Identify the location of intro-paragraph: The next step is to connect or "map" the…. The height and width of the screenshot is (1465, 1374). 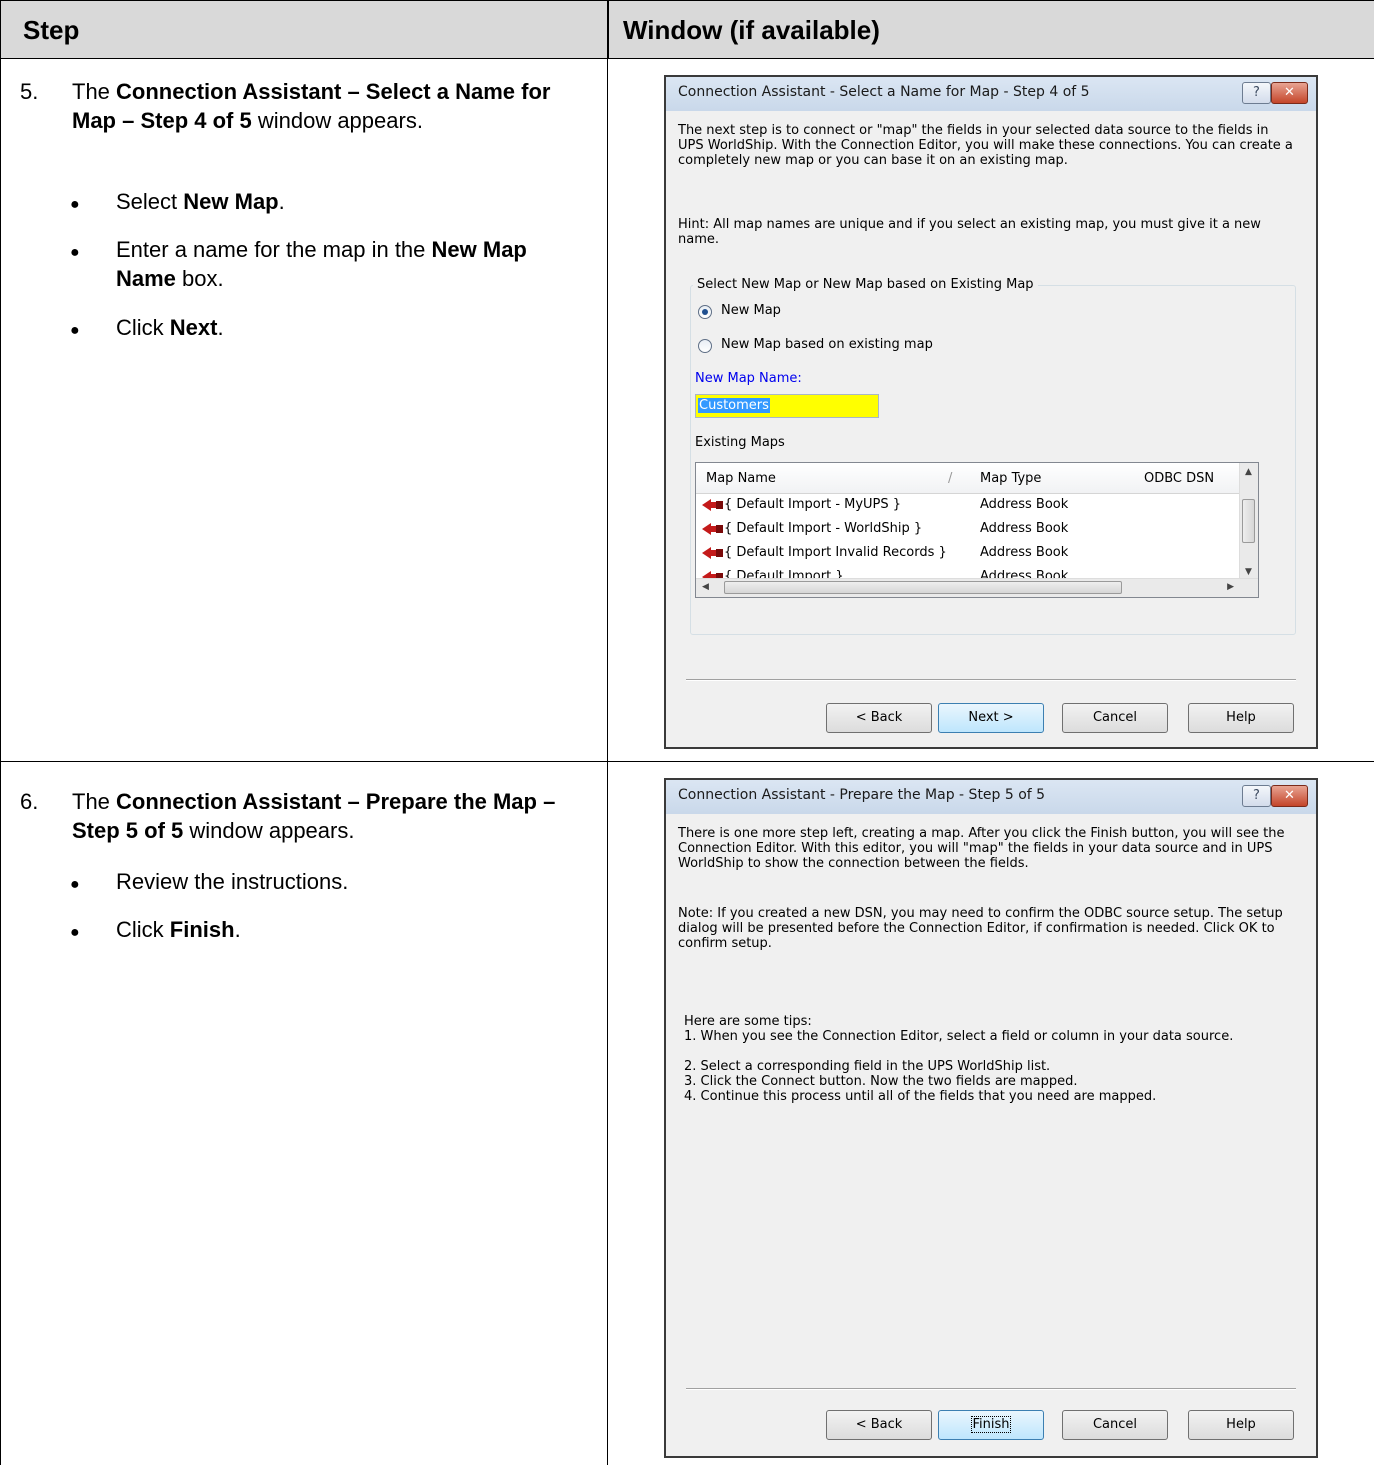
(985, 145).